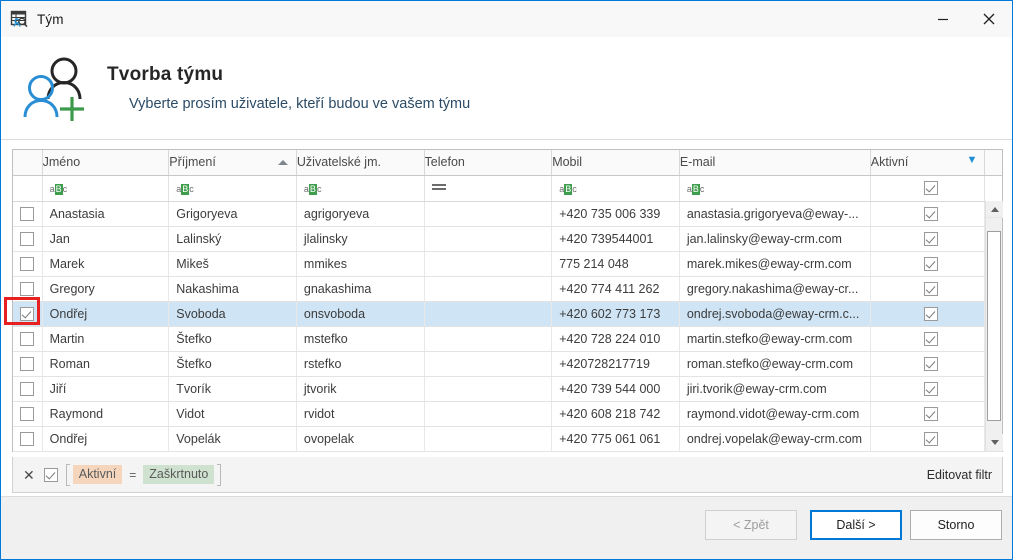 The height and width of the screenshot is (560, 1013). Describe the element at coordinates (928, 163) in the screenshot. I see `column-header-aktivni: Aktivní ▼` at that location.